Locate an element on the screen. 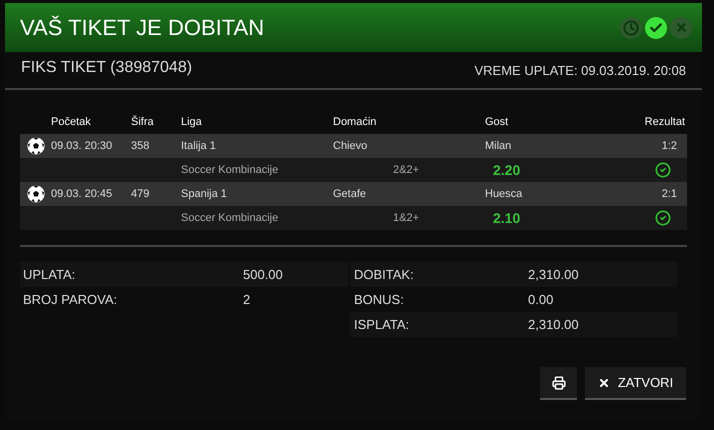  odds: 2.10 is located at coordinates (507, 218).